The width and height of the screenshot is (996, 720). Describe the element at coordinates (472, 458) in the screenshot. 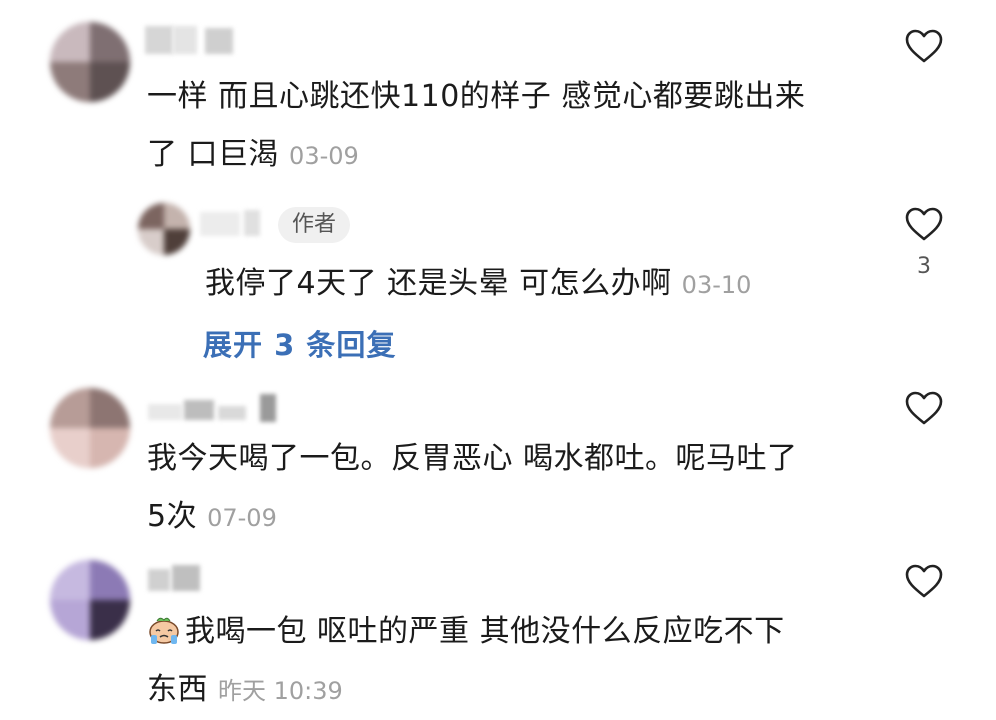

I see `comment-text-line: 我今天喝了一包。反胃恶心 喝水都吐。呢马吐了` at that location.